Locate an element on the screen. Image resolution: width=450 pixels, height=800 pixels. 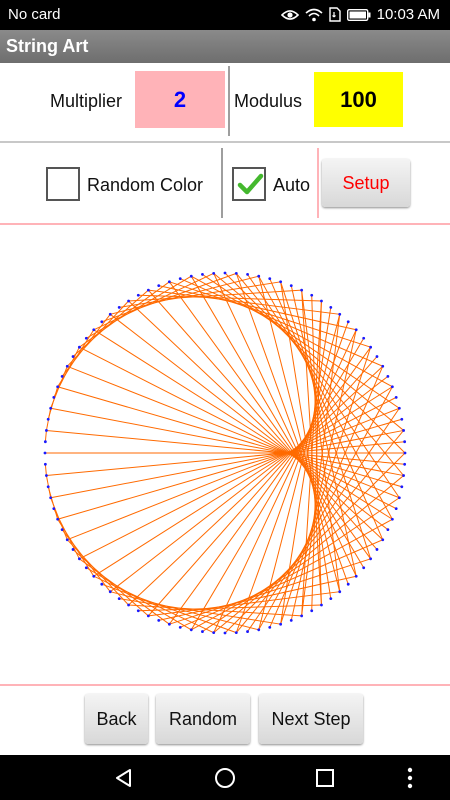
multiplier-field: 2 is located at coordinates (180, 99).